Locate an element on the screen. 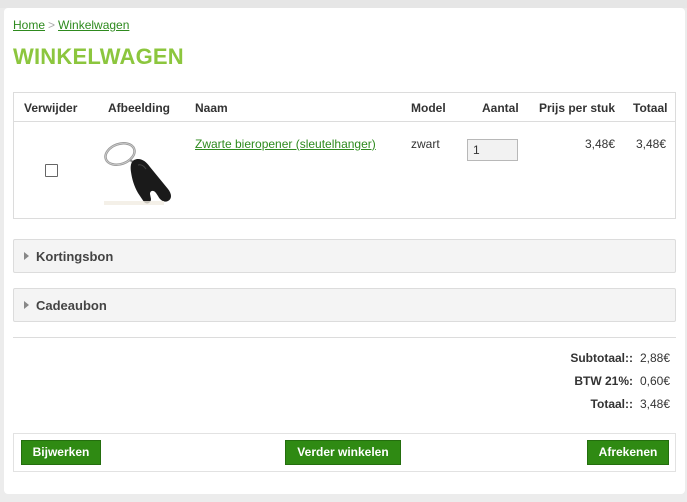 Image resolution: width=687 pixels, height=502 pixels. total-value: 3,48€ is located at coordinates (654, 404).